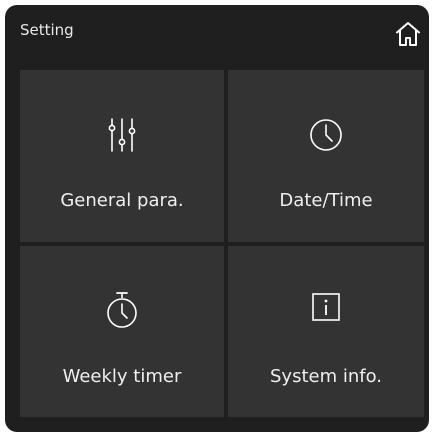  I want to click on stopwatch-icon, so click(122, 310).